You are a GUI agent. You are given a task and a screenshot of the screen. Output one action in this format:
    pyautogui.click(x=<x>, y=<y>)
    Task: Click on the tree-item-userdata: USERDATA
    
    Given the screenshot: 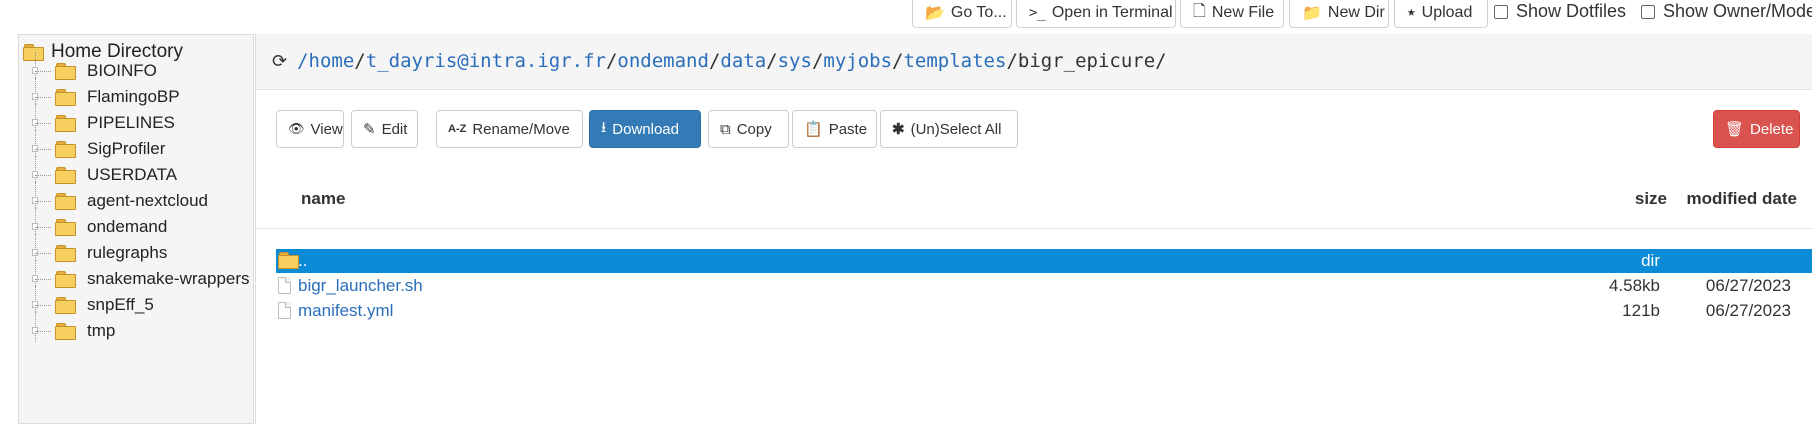 What is the action you would take?
    pyautogui.click(x=104, y=171)
    